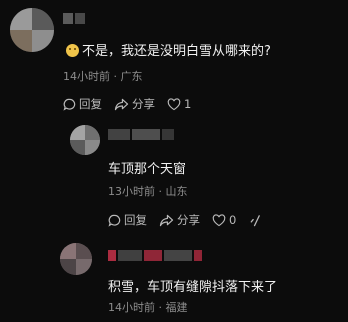 This screenshot has width=348, height=322. I want to click on comment-text: 车顶那个天窗, so click(147, 169).